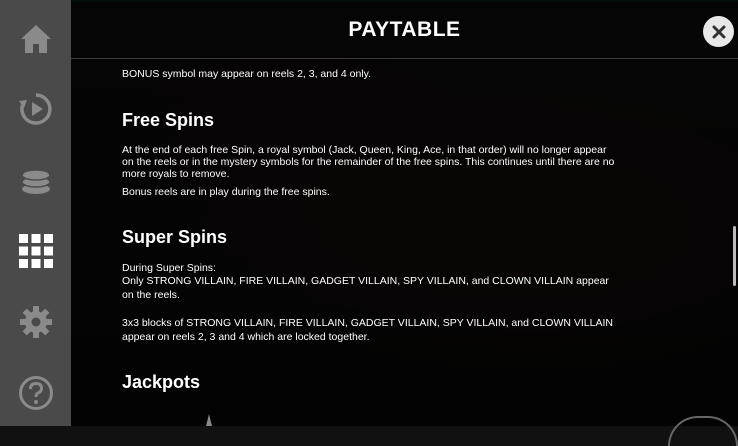 This screenshot has height=446, width=738. I want to click on close-button, so click(718, 31).